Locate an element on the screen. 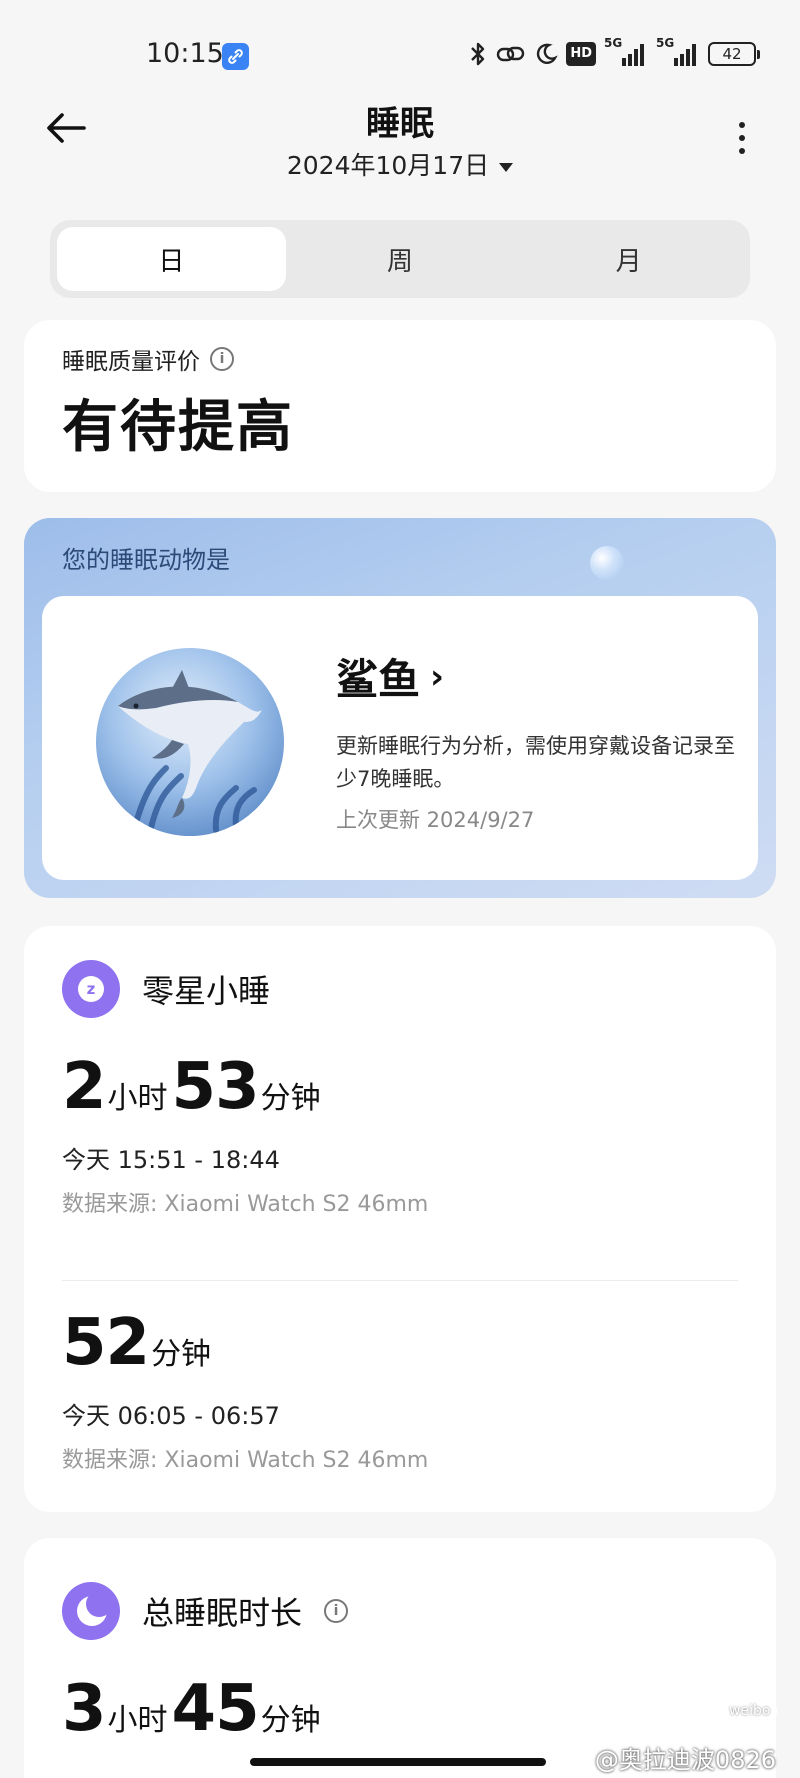 This screenshot has height=1778, width=800. link-icon is located at coordinates (511, 54).